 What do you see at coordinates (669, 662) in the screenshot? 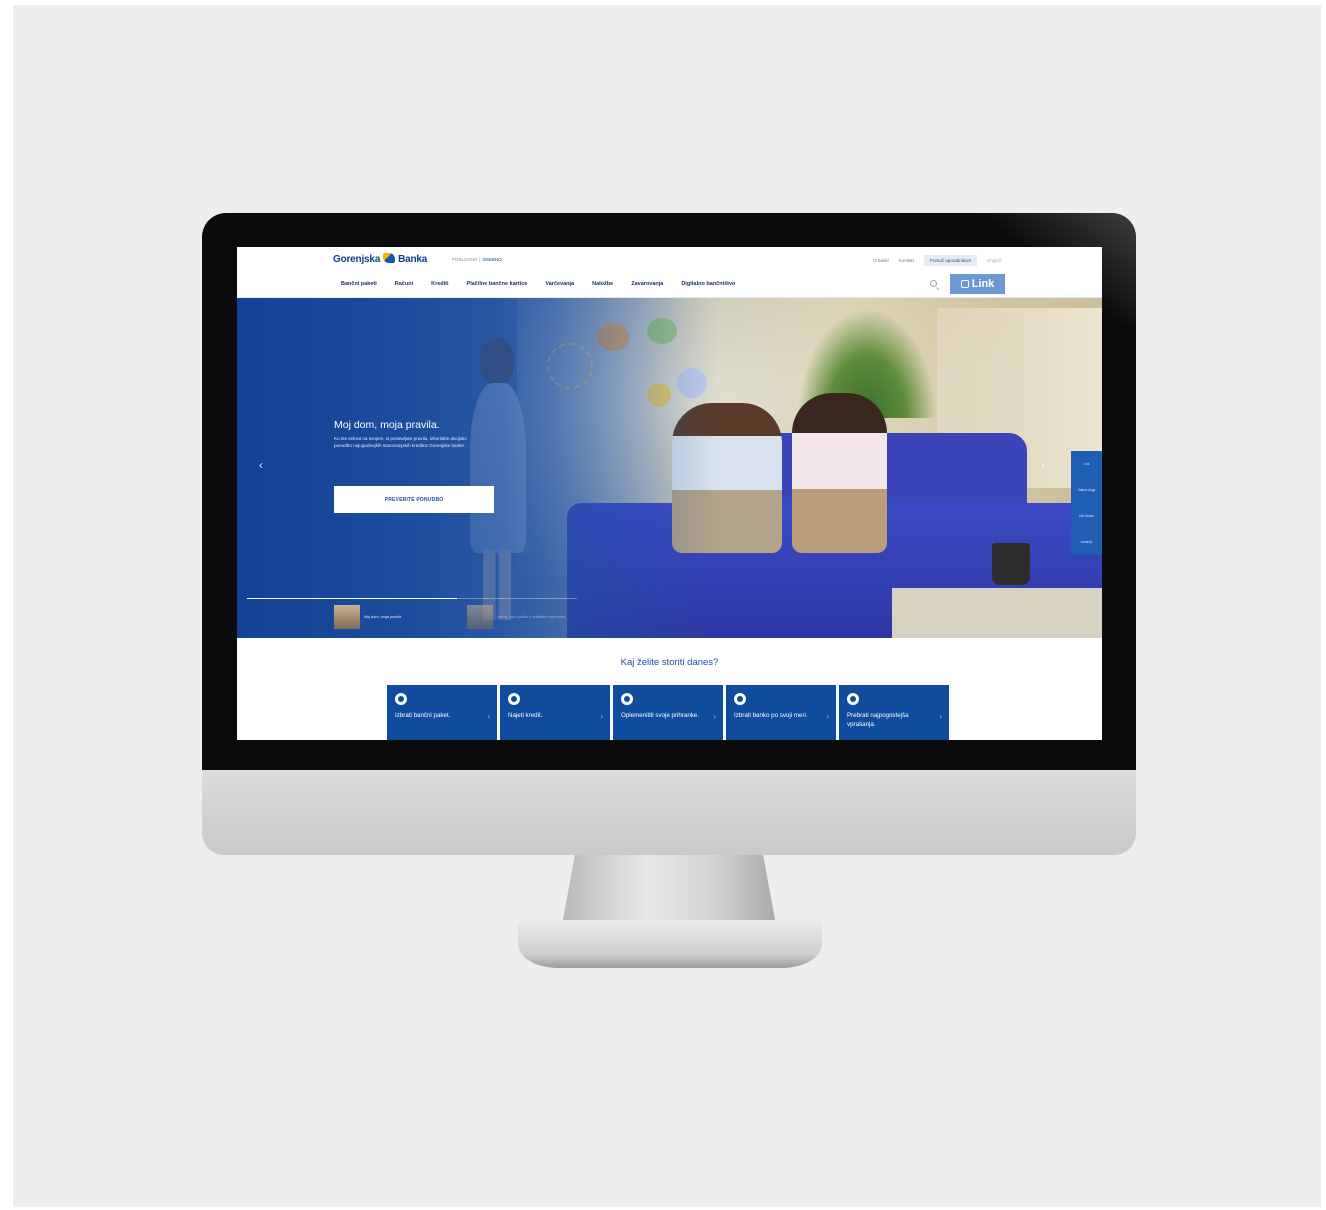
I see `section-heading: Kaj želite storiti danes?` at bounding box center [669, 662].